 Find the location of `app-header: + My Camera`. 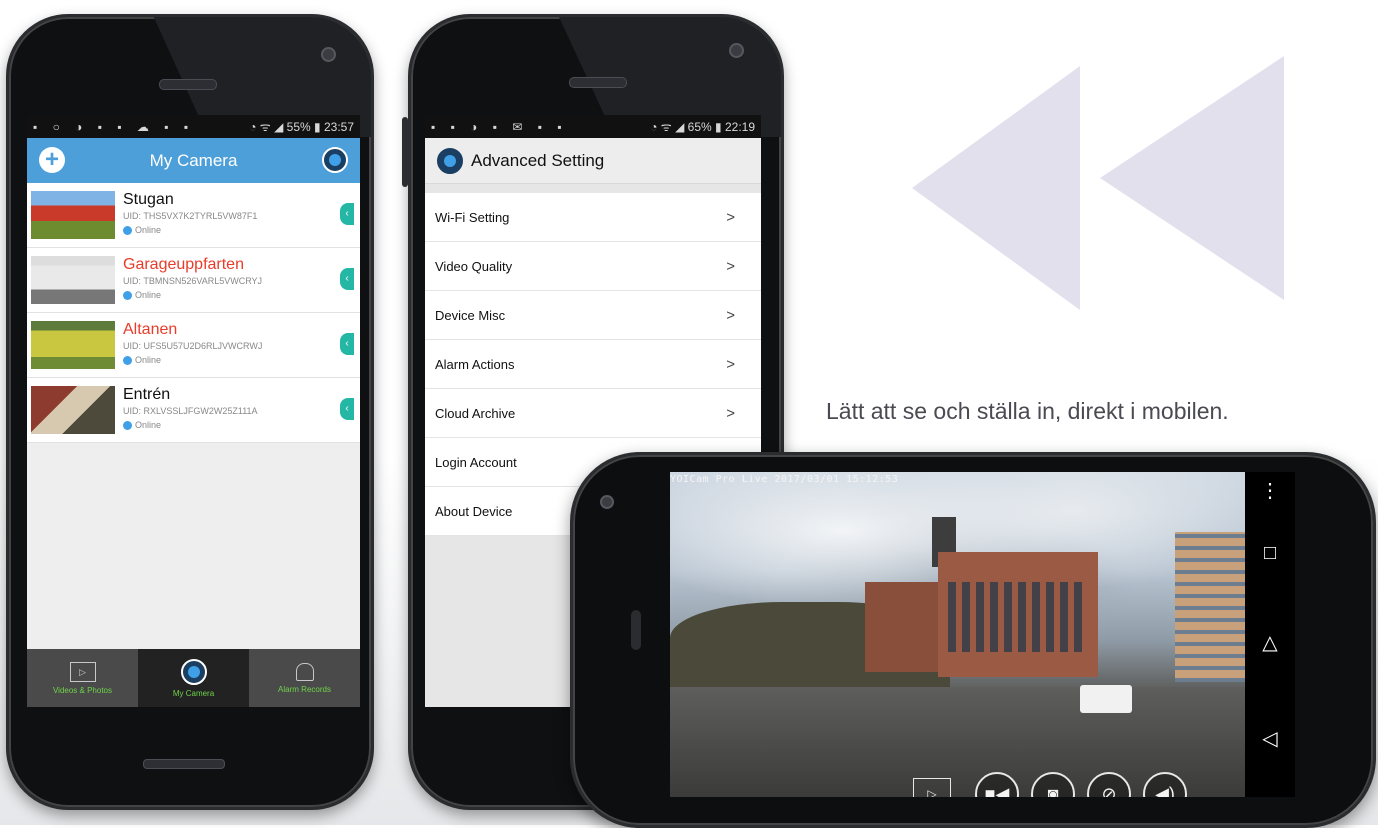

app-header: + My Camera is located at coordinates (193, 160).